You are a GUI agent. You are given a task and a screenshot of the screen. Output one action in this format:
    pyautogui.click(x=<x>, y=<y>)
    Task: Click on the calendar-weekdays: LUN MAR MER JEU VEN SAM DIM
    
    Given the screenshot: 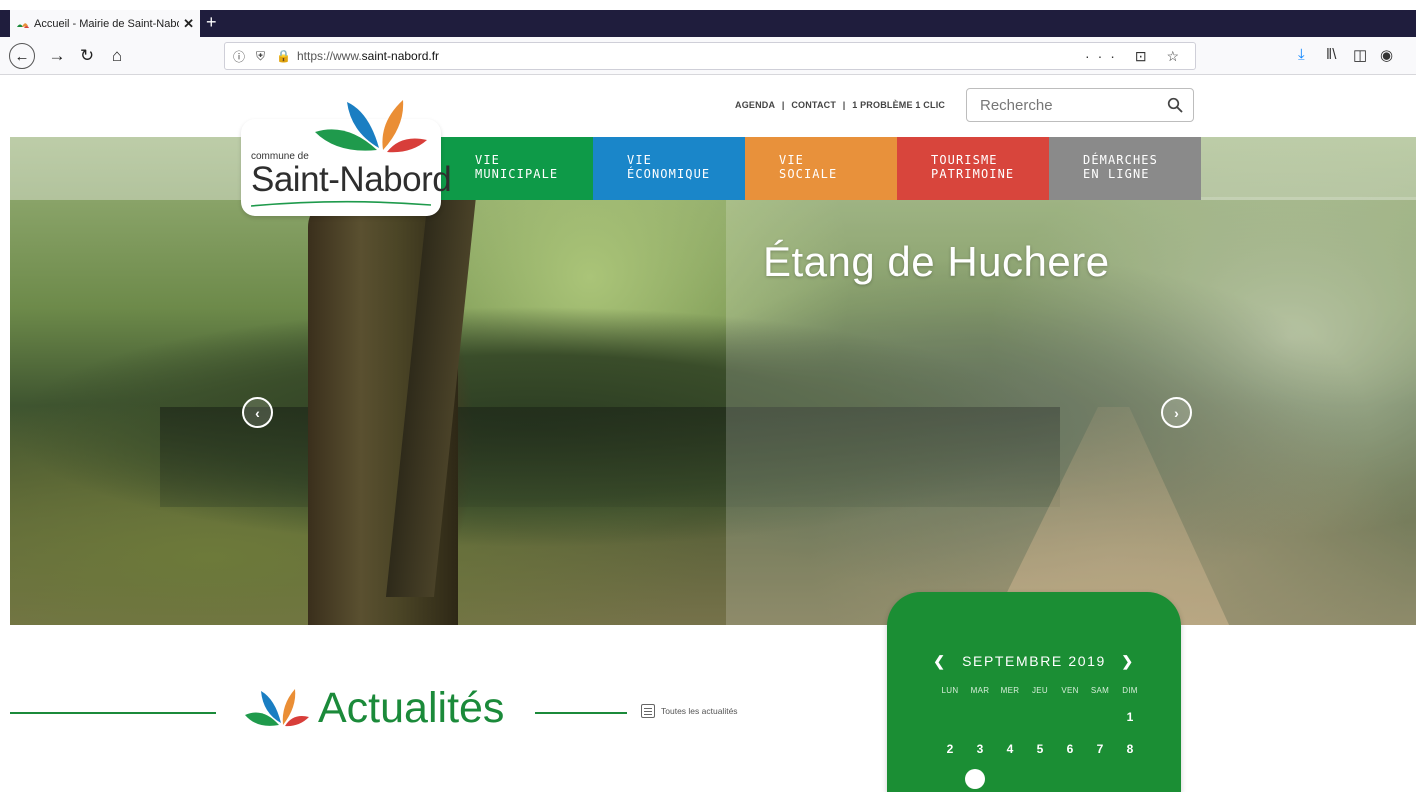 What is the action you would take?
    pyautogui.click(x=1040, y=690)
    